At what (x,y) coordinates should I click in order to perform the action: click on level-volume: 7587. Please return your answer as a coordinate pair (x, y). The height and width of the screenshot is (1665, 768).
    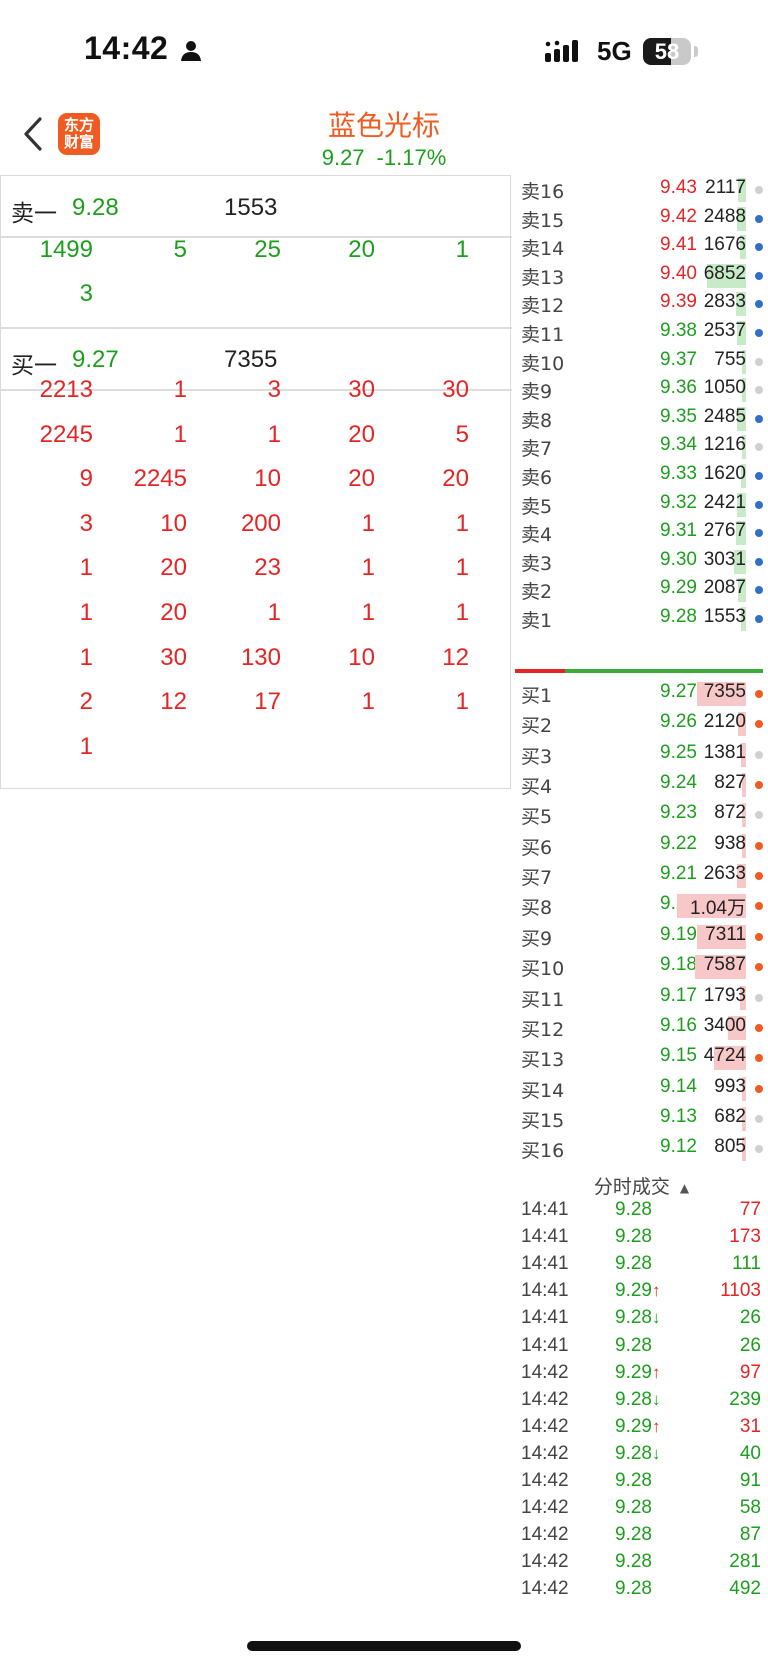
    Looking at the image, I should click on (724, 965).